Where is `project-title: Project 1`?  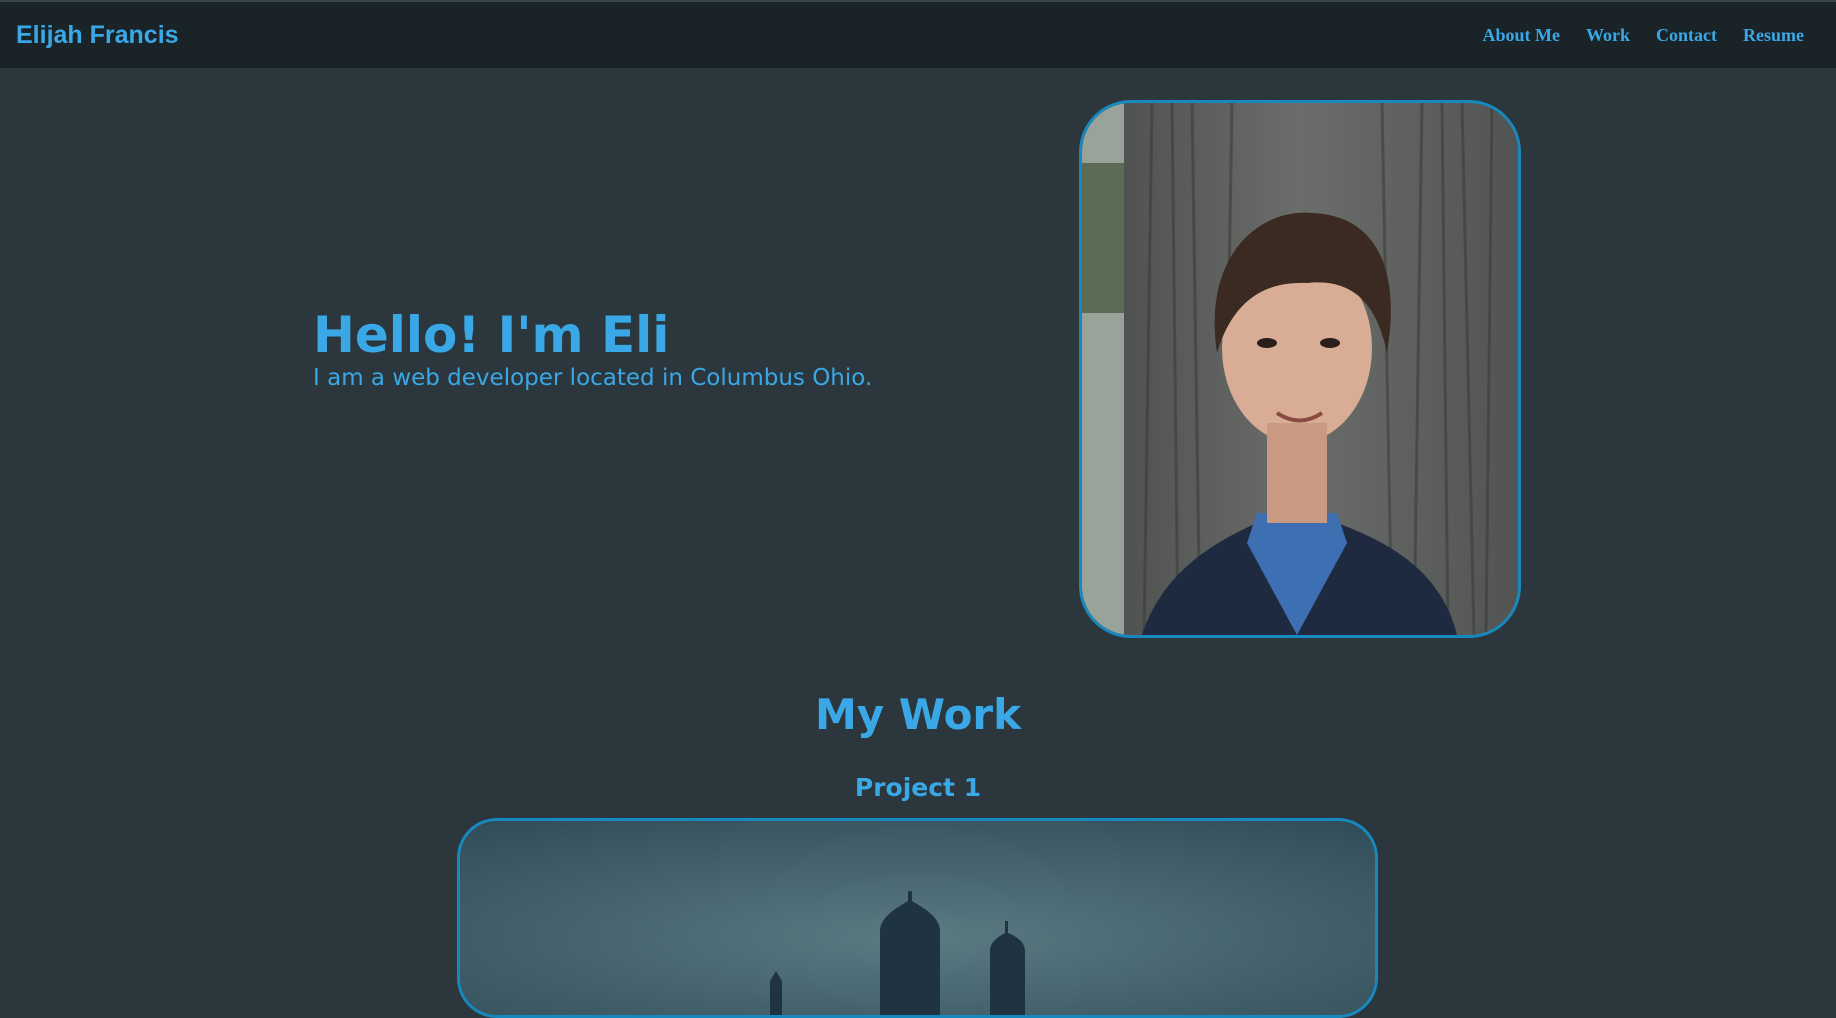
project-title: Project 1 is located at coordinates (918, 787).